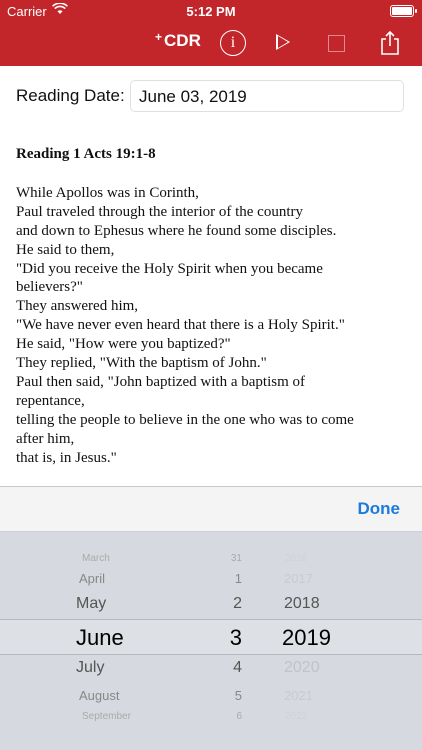 The width and height of the screenshot is (422, 750). What do you see at coordinates (100, 638) in the screenshot?
I see `month-option-selected: June` at bounding box center [100, 638].